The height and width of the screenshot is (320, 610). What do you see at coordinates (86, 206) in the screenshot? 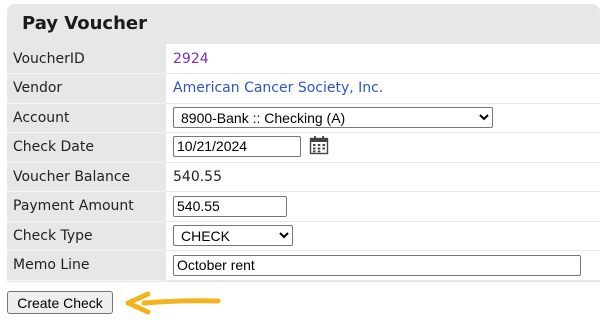
I see `payment-amount-label: Payment Amount` at bounding box center [86, 206].